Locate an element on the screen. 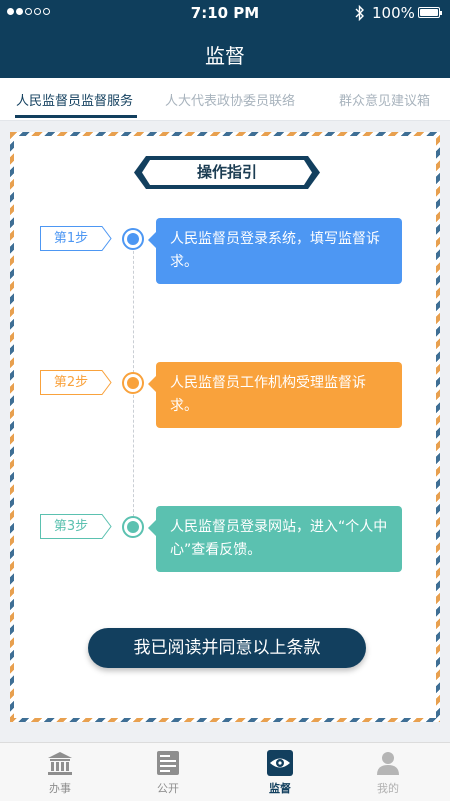 The image size is (450, 801). nav-item-services: 办事 is located at coordinates (60, 772).